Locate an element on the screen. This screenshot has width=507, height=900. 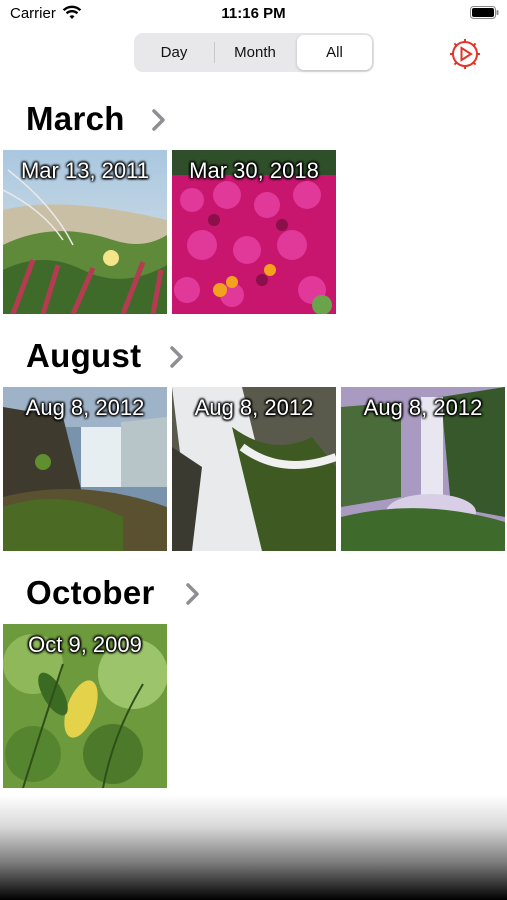
battery-icon is located at coordinates (484, 12).